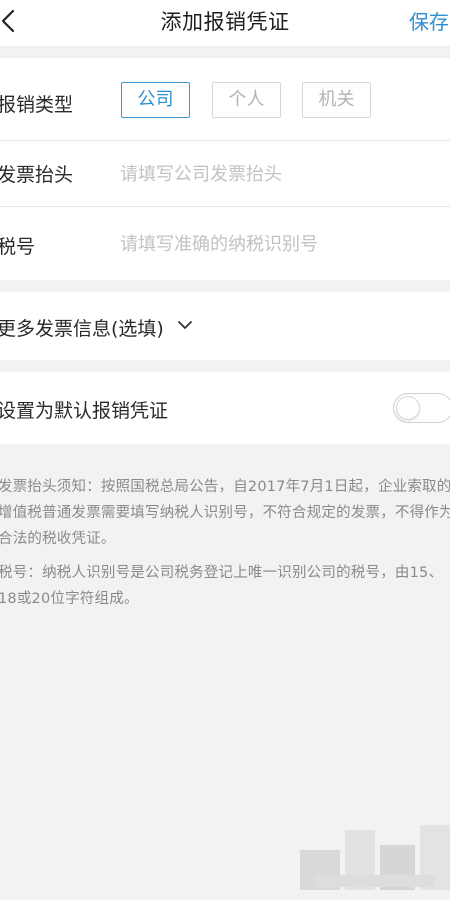 Image resolution: width=450 pixels, height=900 pixels. I want to click on more-info-label: 更多发票信息(选填), so click(82, 327).